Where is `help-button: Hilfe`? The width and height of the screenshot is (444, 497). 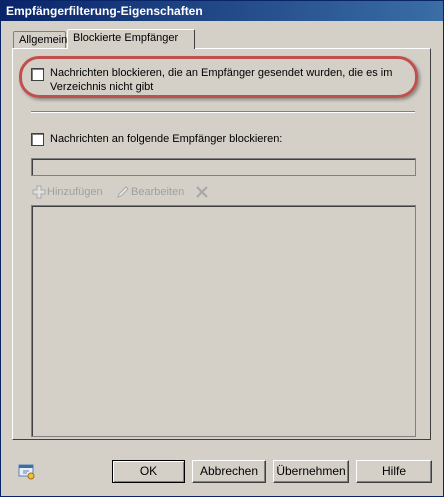 help-button: Hilfe is located at coordinates (394, 471).